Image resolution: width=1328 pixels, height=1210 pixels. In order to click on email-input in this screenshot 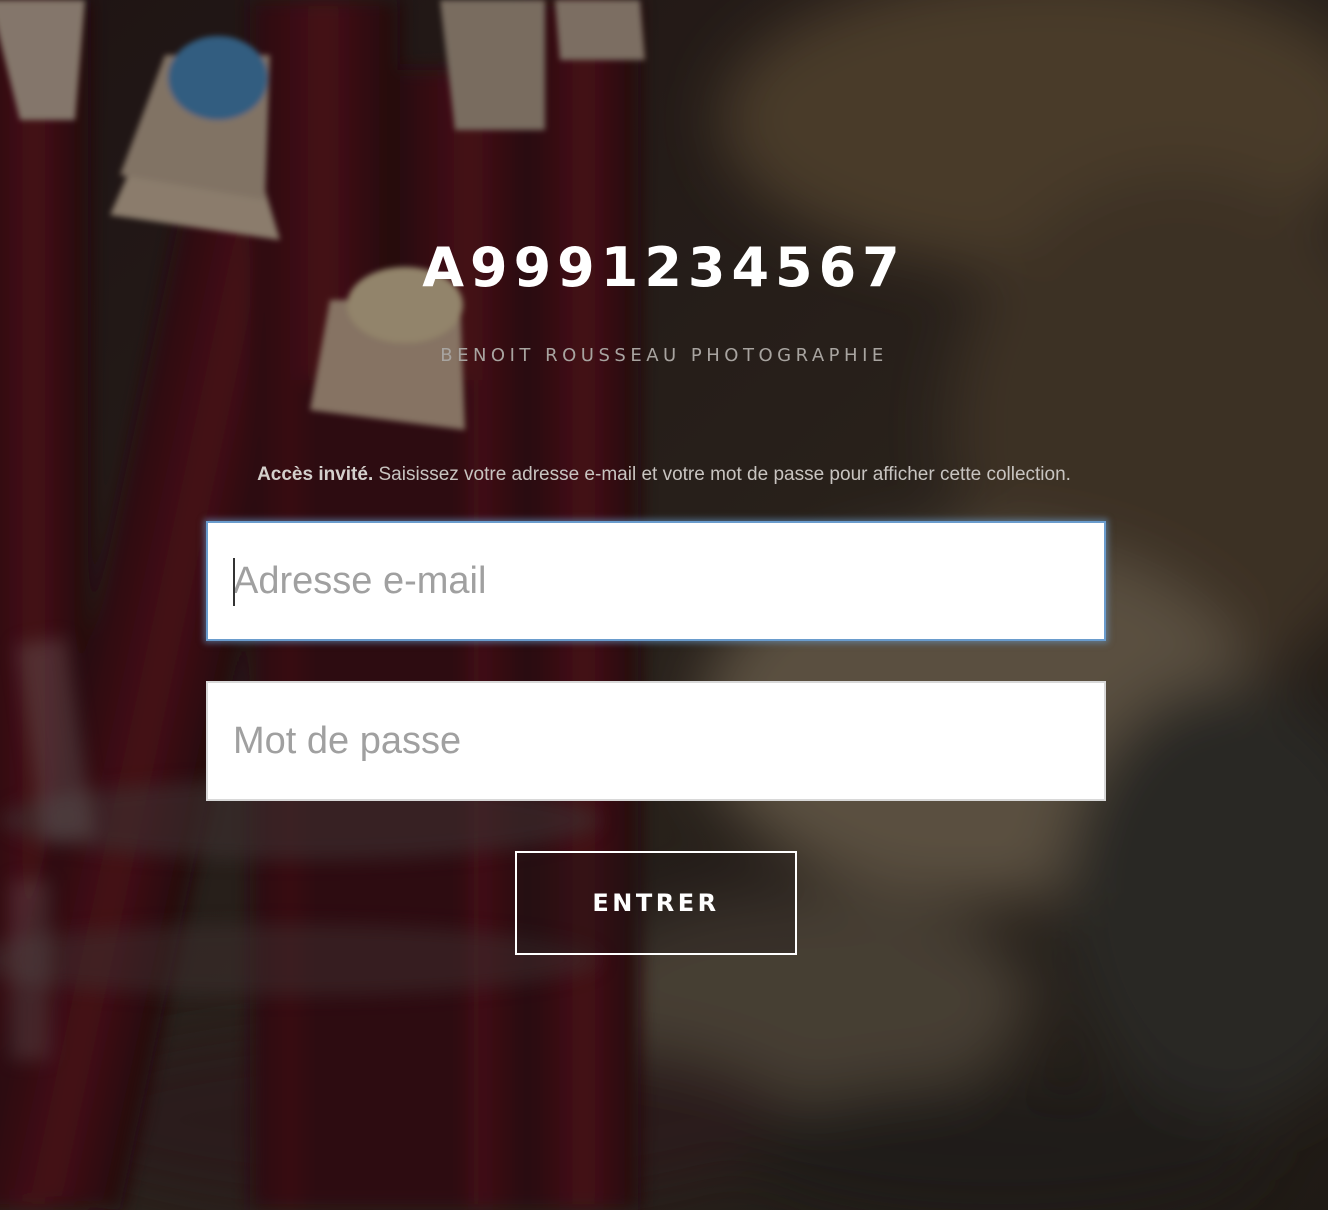, I will do `click(656, 581)`.